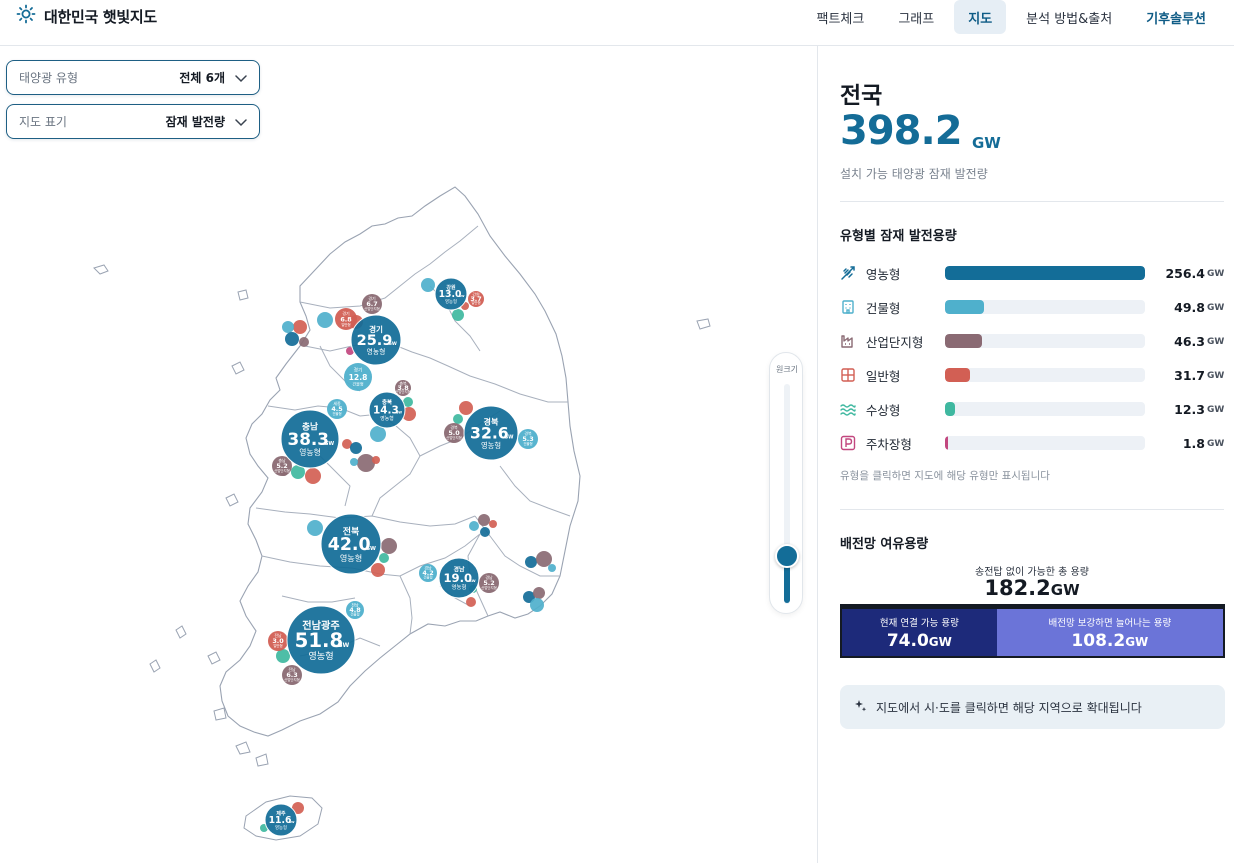 The height and width of the screenshot is (863, 1234). Describe the element at coordinates (527, 443) in the screenshot. I see `secondary-bubble-type: 건물형` at that location.